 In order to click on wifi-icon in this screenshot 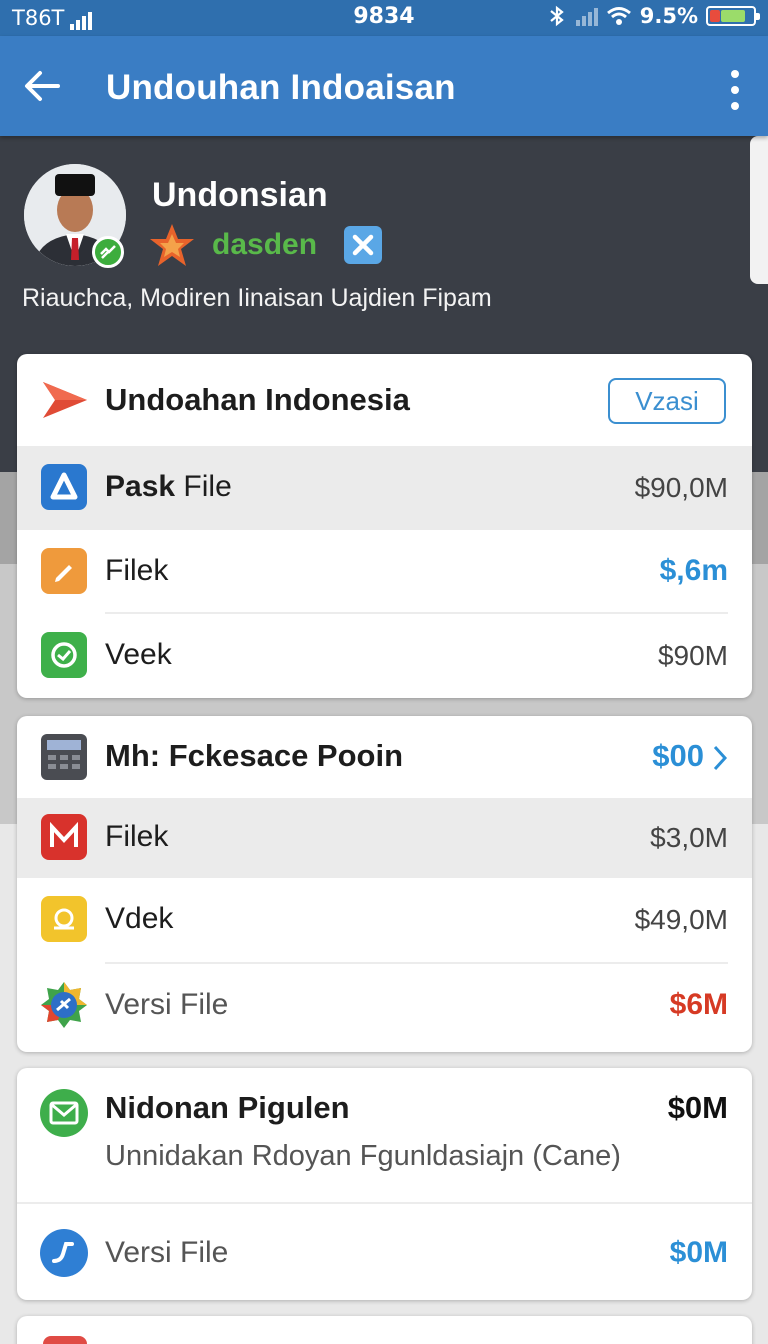, I will do `click(618, 16)`.